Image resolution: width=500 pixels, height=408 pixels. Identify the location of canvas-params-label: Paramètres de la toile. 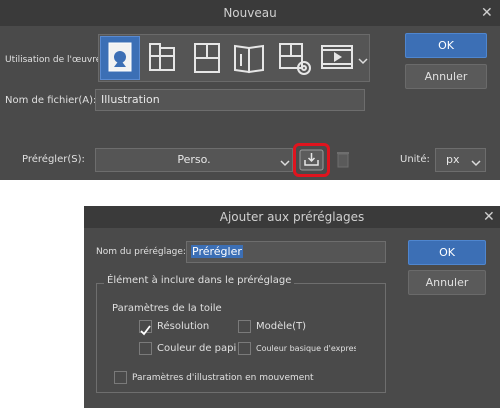
(167, 308).